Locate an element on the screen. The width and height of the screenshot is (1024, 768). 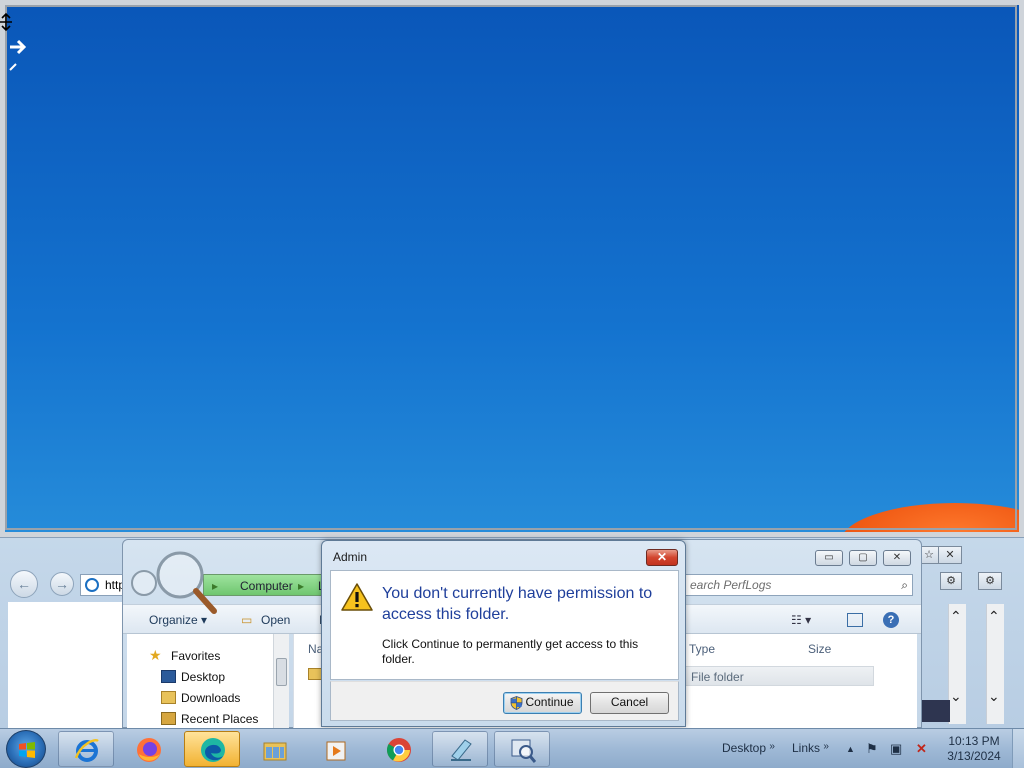
windows-logo-icon is located at coordinates (27, 750).